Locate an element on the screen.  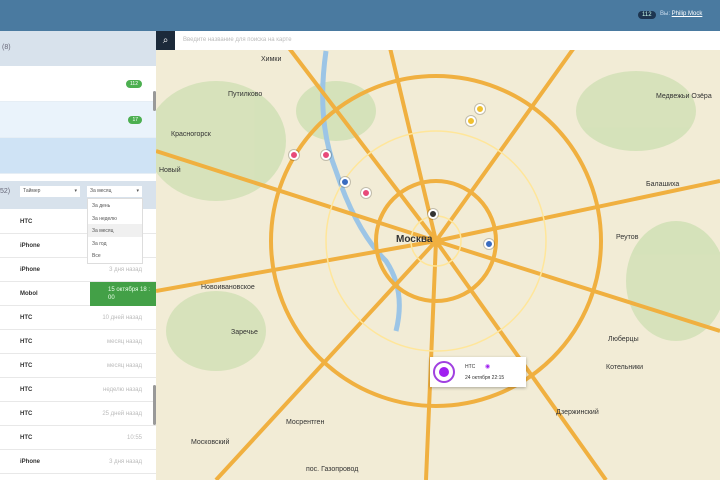
map-label: Дзержинский is located at coordinates (577, 412).